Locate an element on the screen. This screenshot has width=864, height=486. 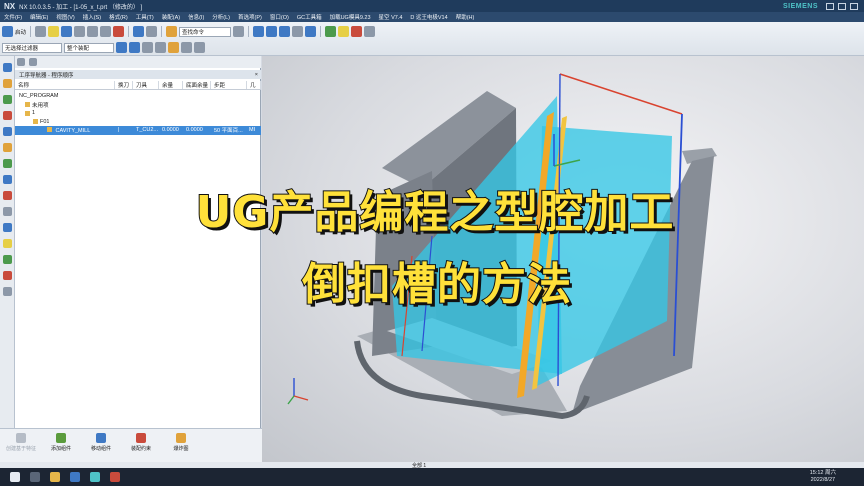
palette-icon is located at coordinates (7, 243).